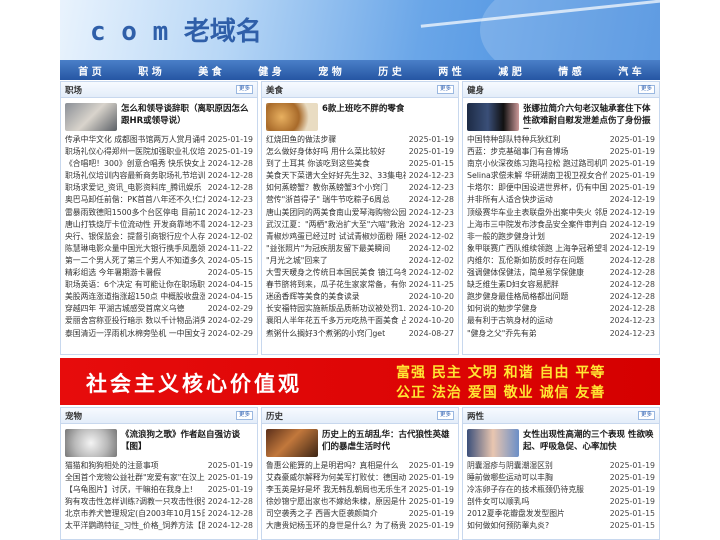 The width and height of the screenshot is (720, 540). I want to click on featured-article: 张娜拉简介六句老汉轴承套住下体 性欲难耐自慰发泄差点伤了身份振飞, so click(561, 116).